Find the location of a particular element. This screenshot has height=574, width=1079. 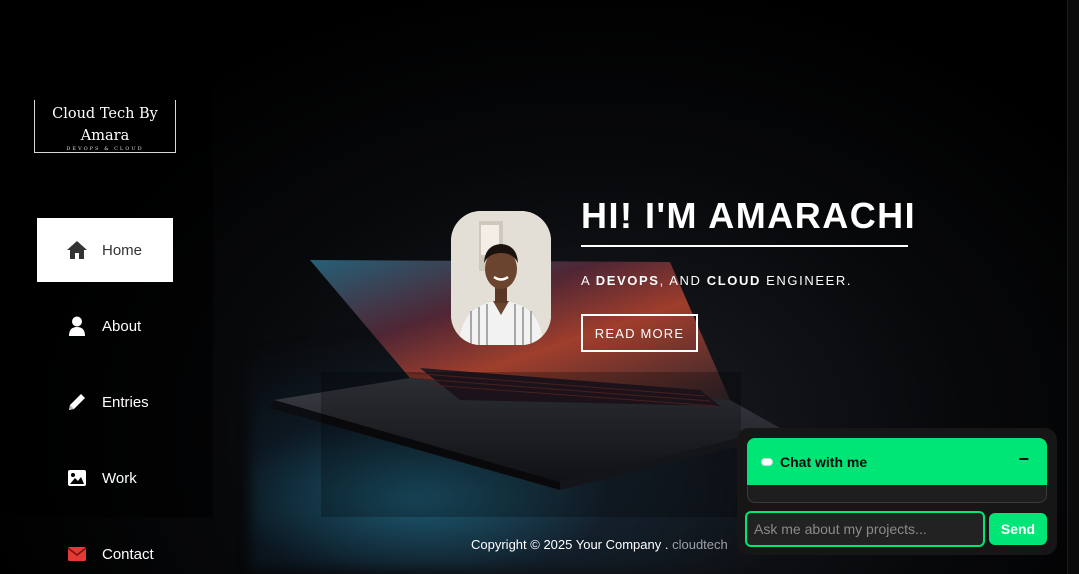

home-icon is located at coordinates (77, 250).